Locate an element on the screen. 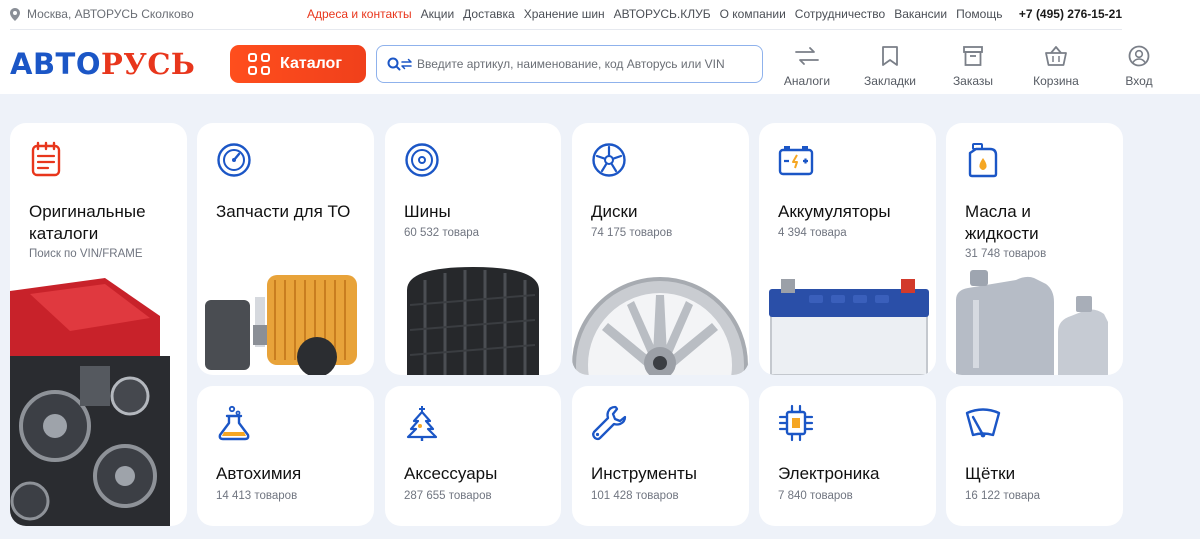 Image resolution: width=1200 pixels, height=539 pixels. search-box is located at coordinates (569, 64).